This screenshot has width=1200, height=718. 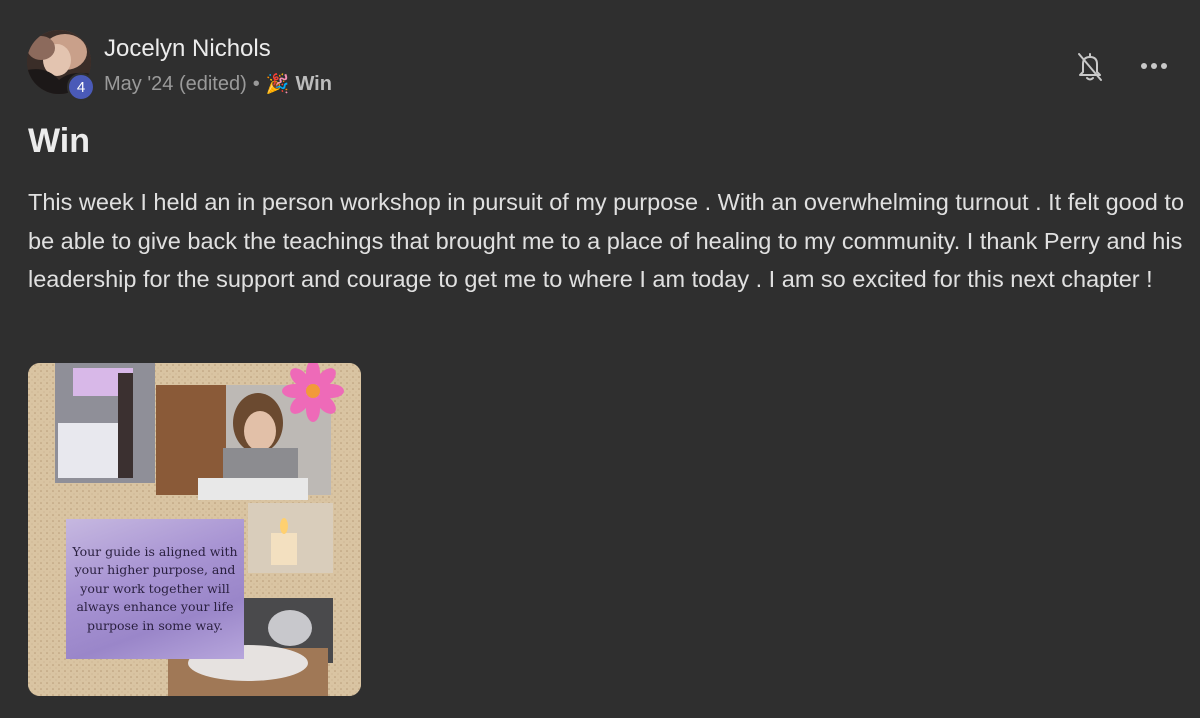 What do you see at coordinates (1090, 66) in the screenshot?
I see `bell-off-icon` at bounding box center [1090, 66].